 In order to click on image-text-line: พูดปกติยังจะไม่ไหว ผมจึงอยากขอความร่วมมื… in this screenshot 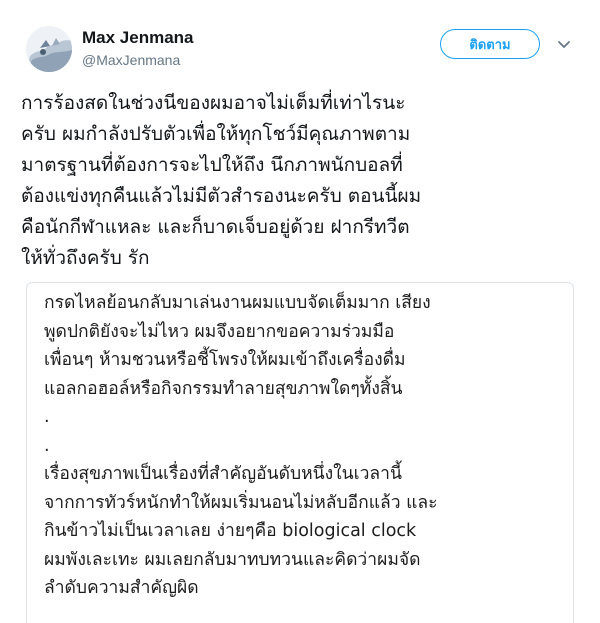, I will do `click(219, 331)`.